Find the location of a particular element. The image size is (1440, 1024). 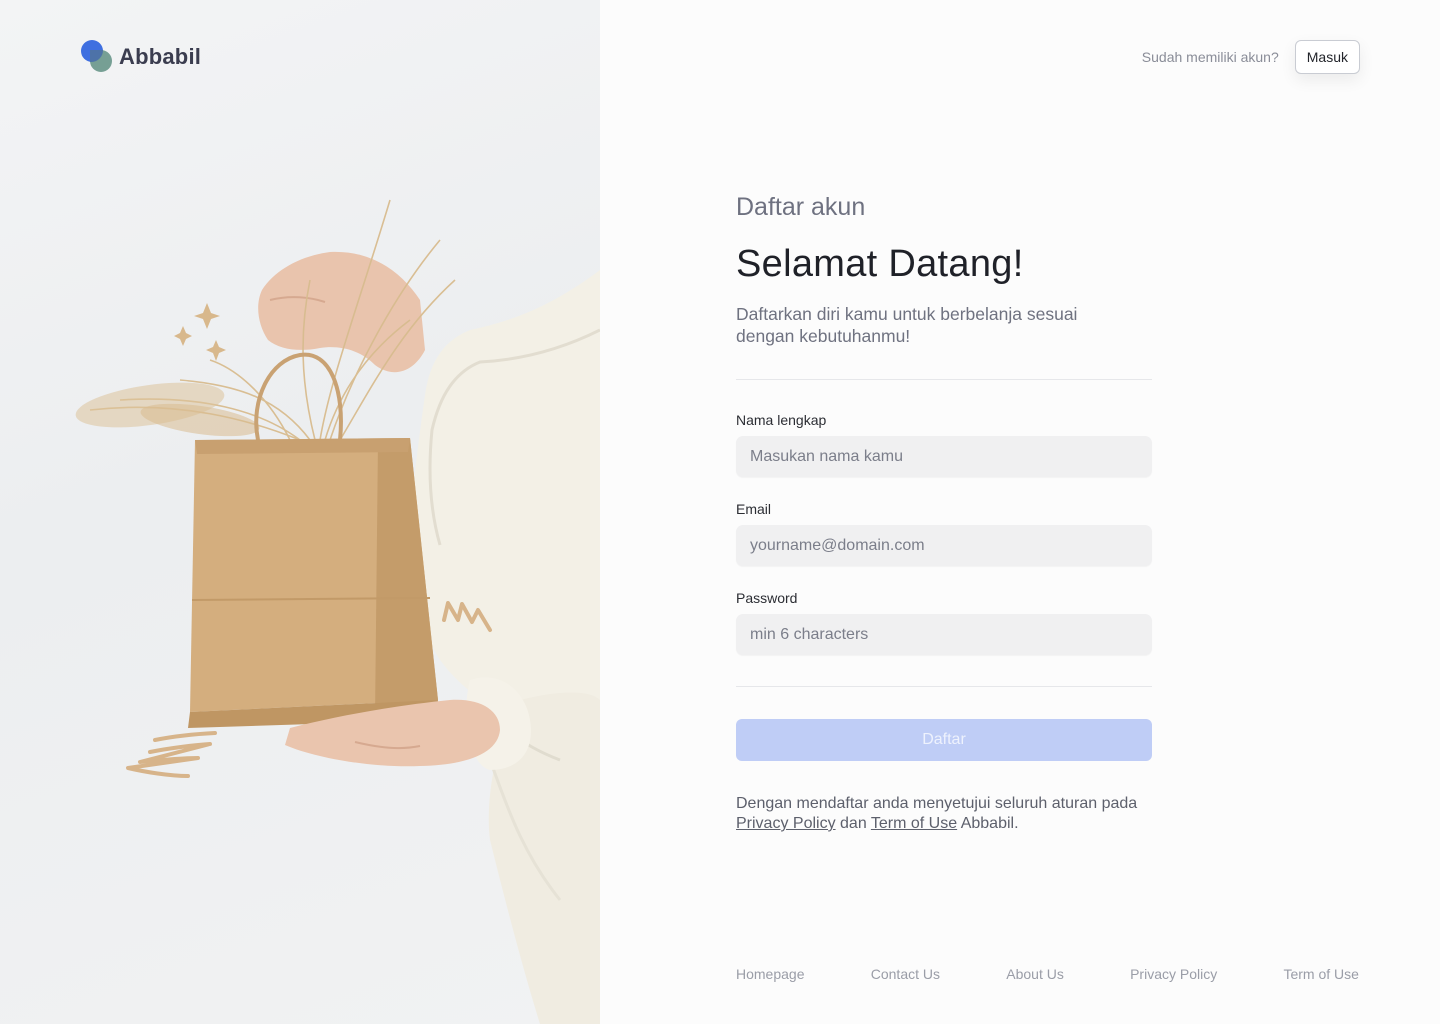

full-name-input is located at coordinates (944, 456).